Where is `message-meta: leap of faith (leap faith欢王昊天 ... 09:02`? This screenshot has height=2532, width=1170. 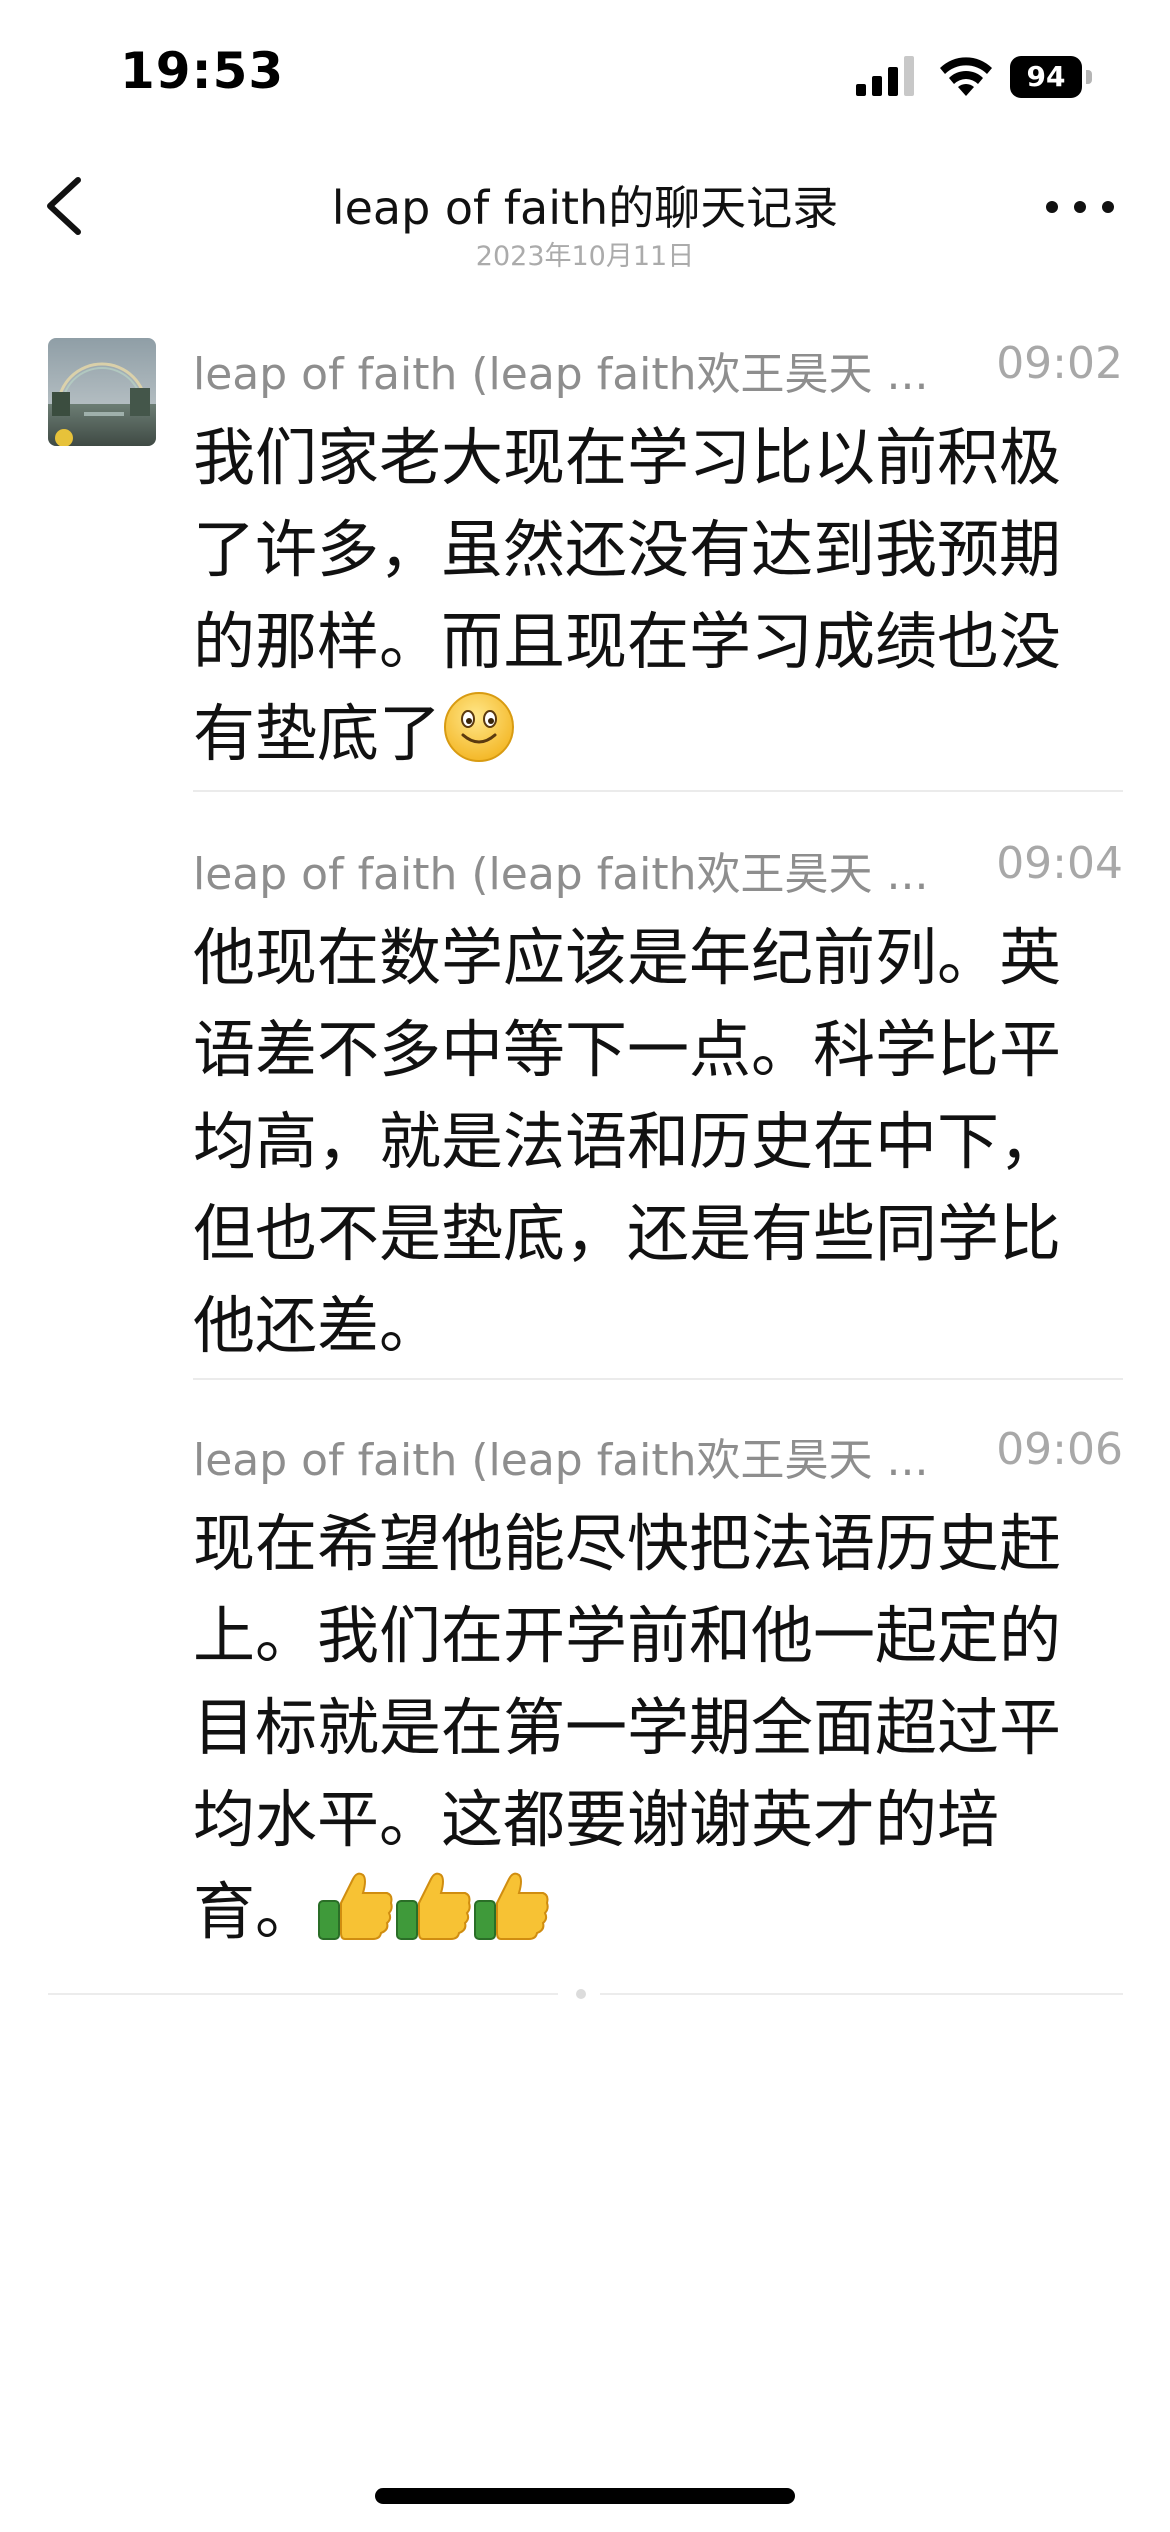 message-meta: leap of faith (leap faith欢王昊天 ... 09:02 is located at coordinates (658, 369).